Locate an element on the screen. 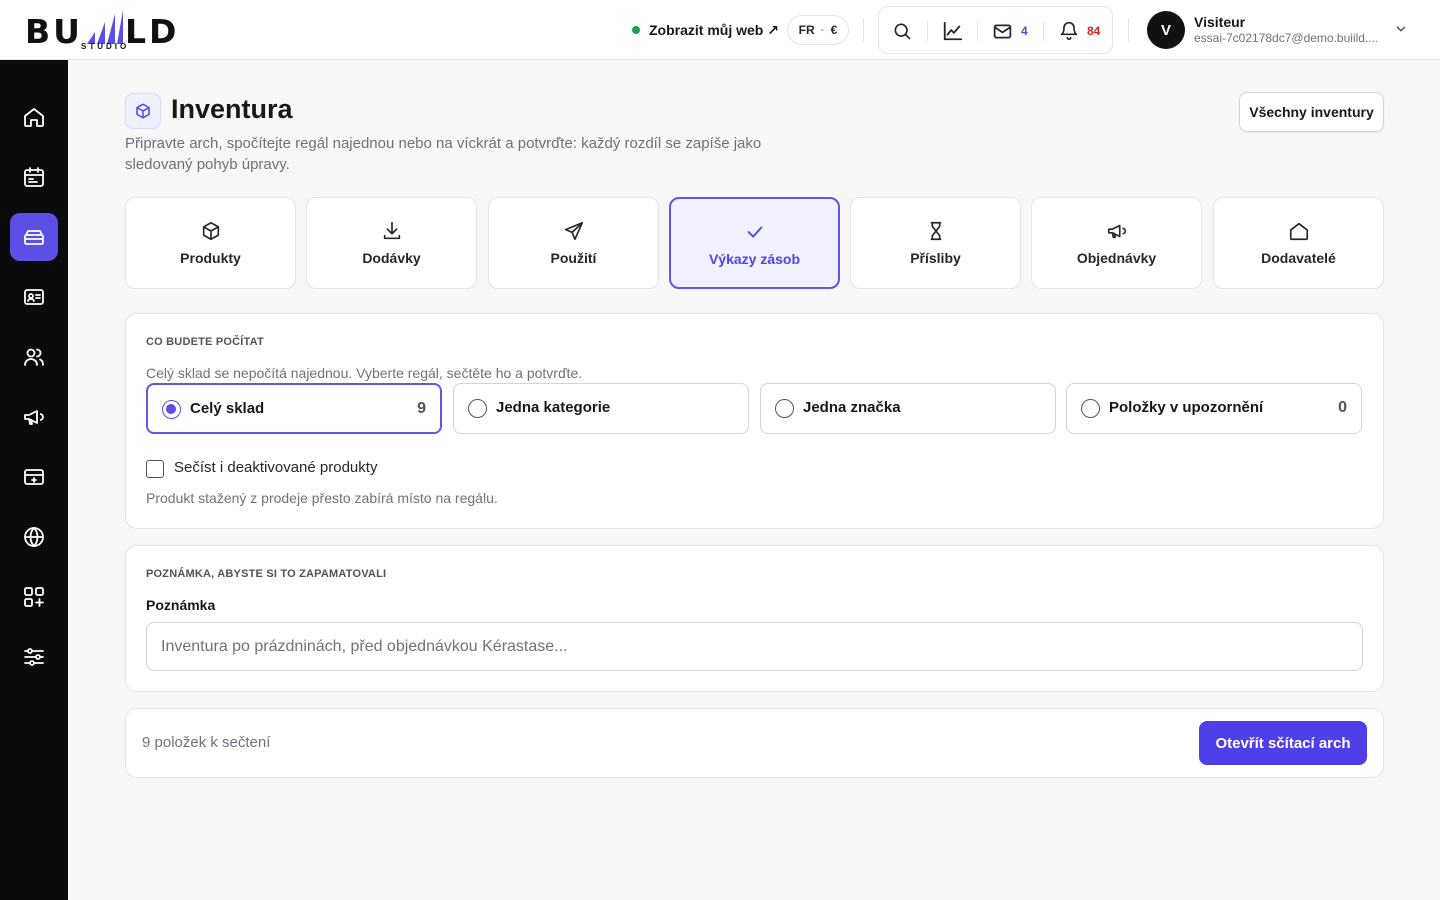 The image size is (1440, 900). tab-deliveries: Dodávky is located at coordinates (391, 243).